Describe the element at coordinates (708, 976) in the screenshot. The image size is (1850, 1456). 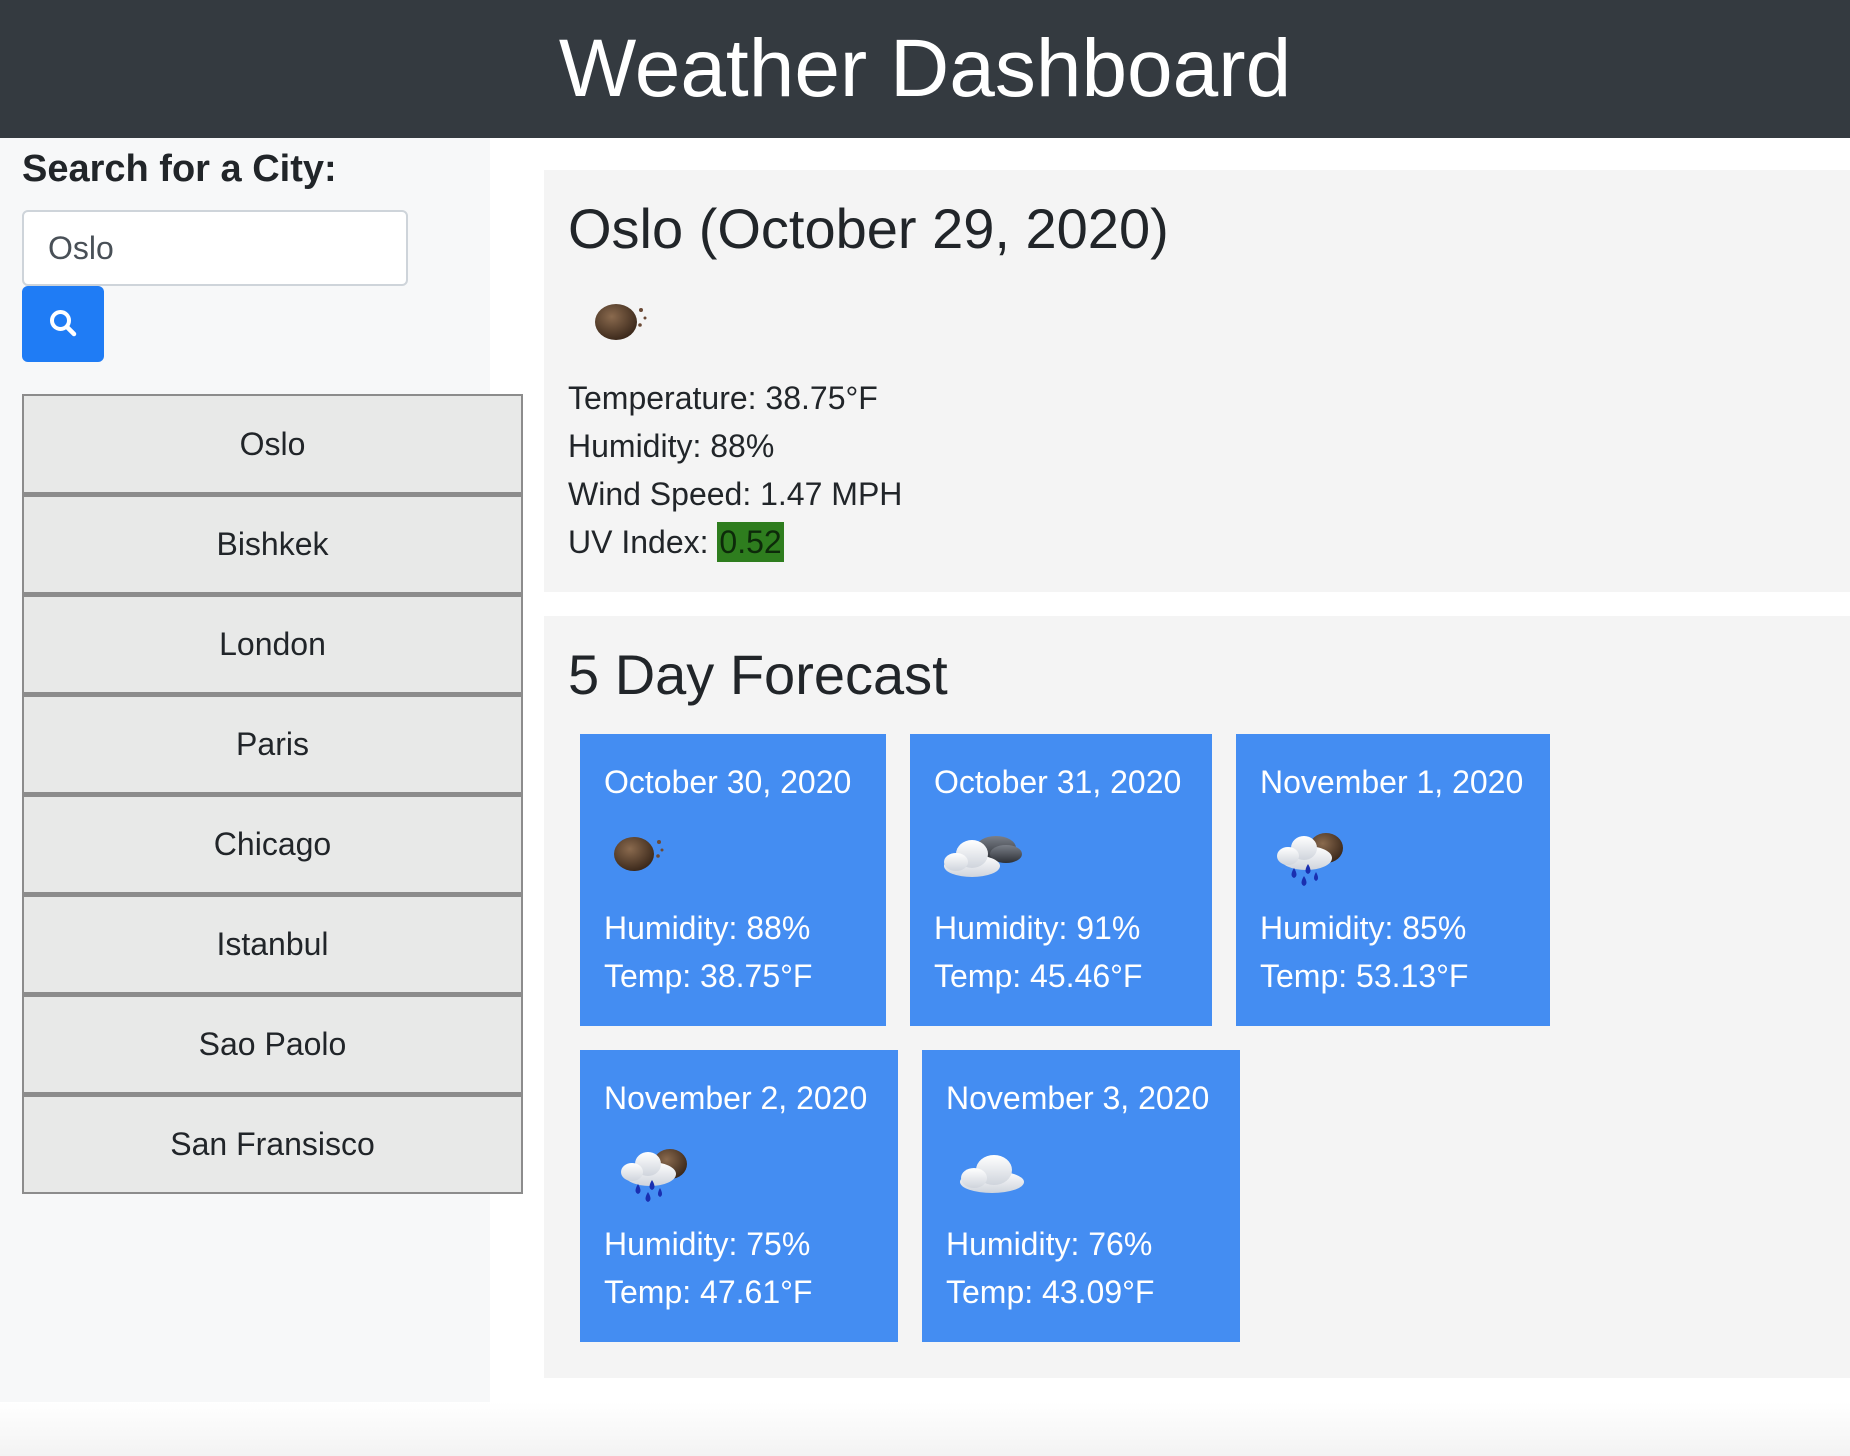
I see `forecast-temp: Temp: 38.75°F` at that location.